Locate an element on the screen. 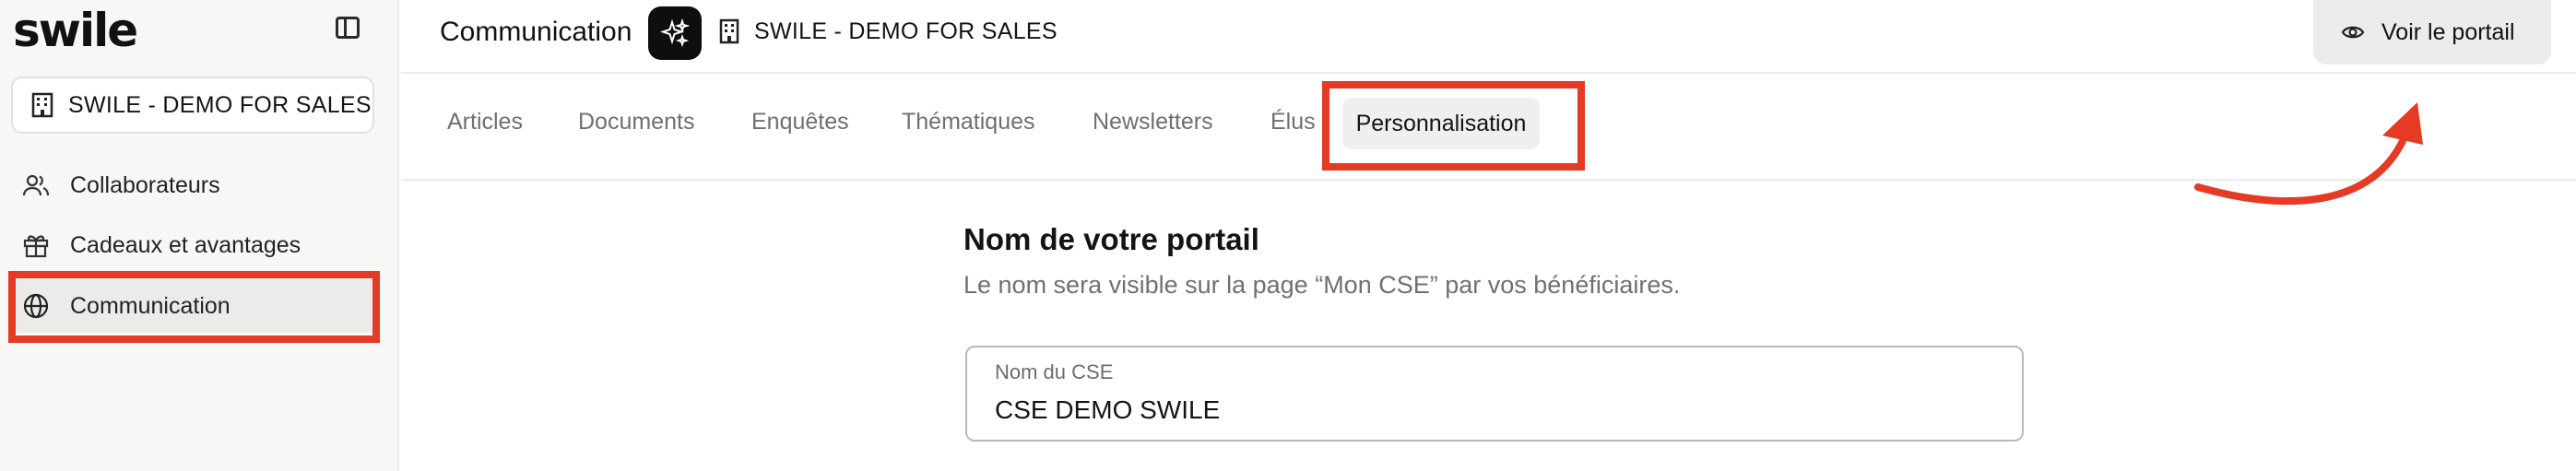 This screenshot has height=471, width=2576. company-selector-label: SWILE - DEMO FOR SALES is located at coordinates (220, 104).